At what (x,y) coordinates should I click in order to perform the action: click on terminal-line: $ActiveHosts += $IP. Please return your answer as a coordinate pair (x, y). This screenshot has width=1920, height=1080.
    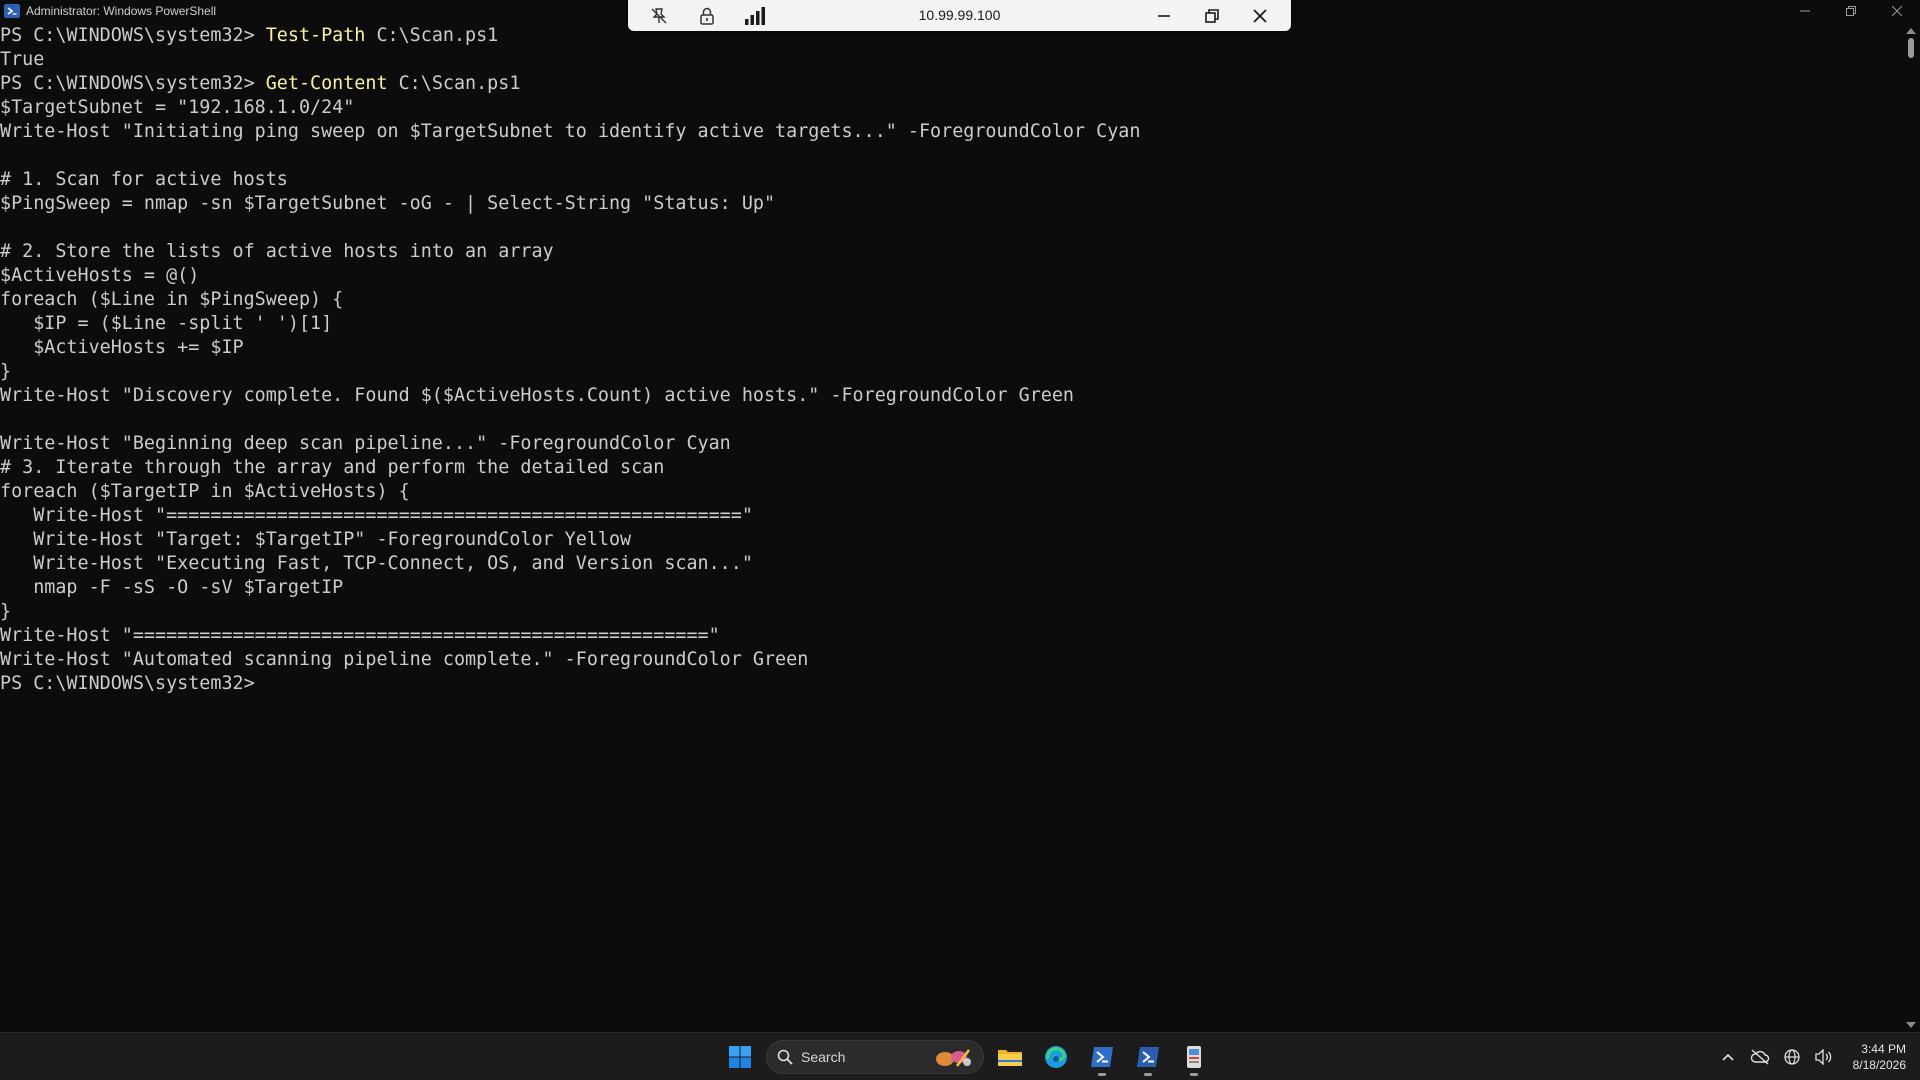
    Looking at the image, I should click on (122, 347).